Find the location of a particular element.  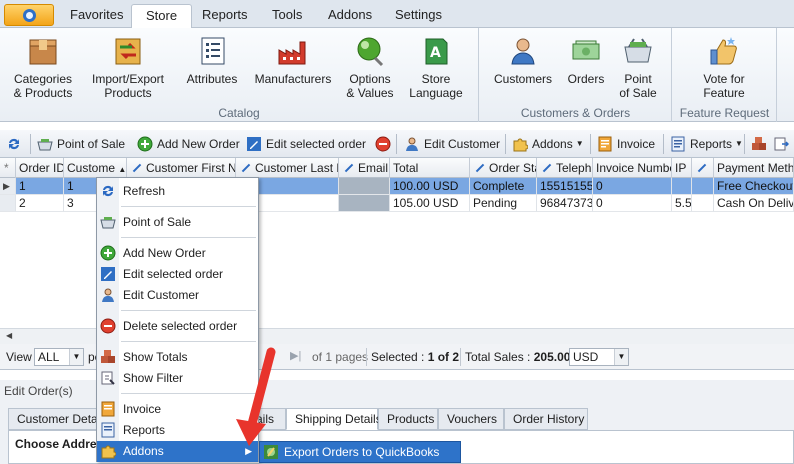

invoice-toolbar-button: Invoice is located at coordinates (626, 144).